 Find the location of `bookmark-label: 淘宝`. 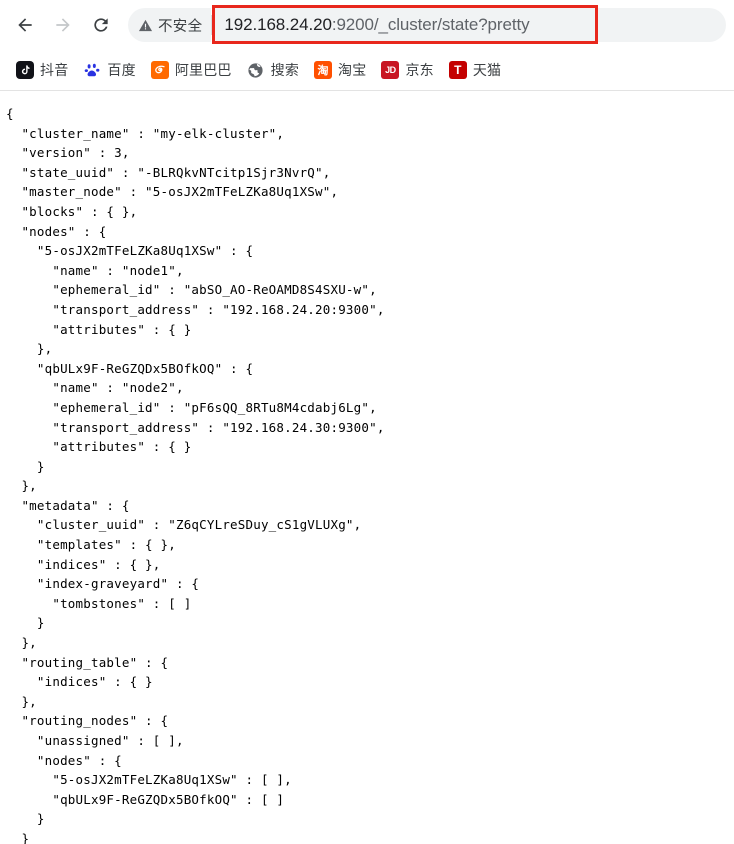

bookmark-label: 淘宝 is located at coordinates (352, 70).